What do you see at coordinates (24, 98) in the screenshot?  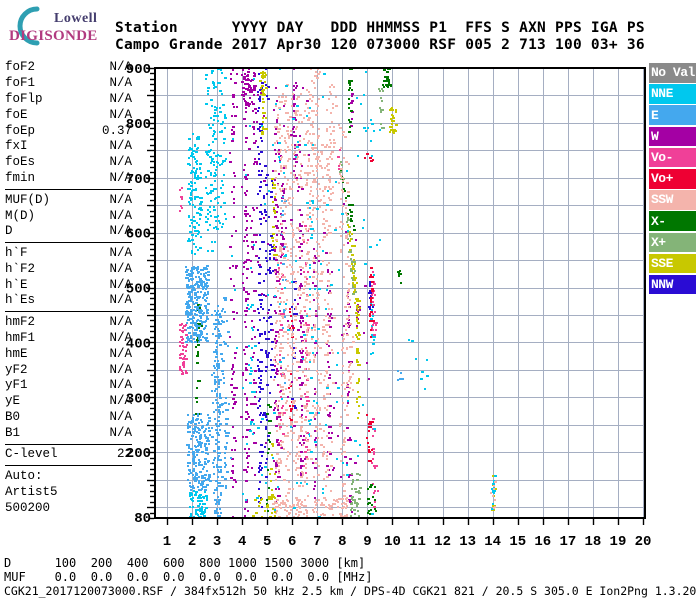 I see `parameter-label: foFlp` at bounding box center [24, 98].